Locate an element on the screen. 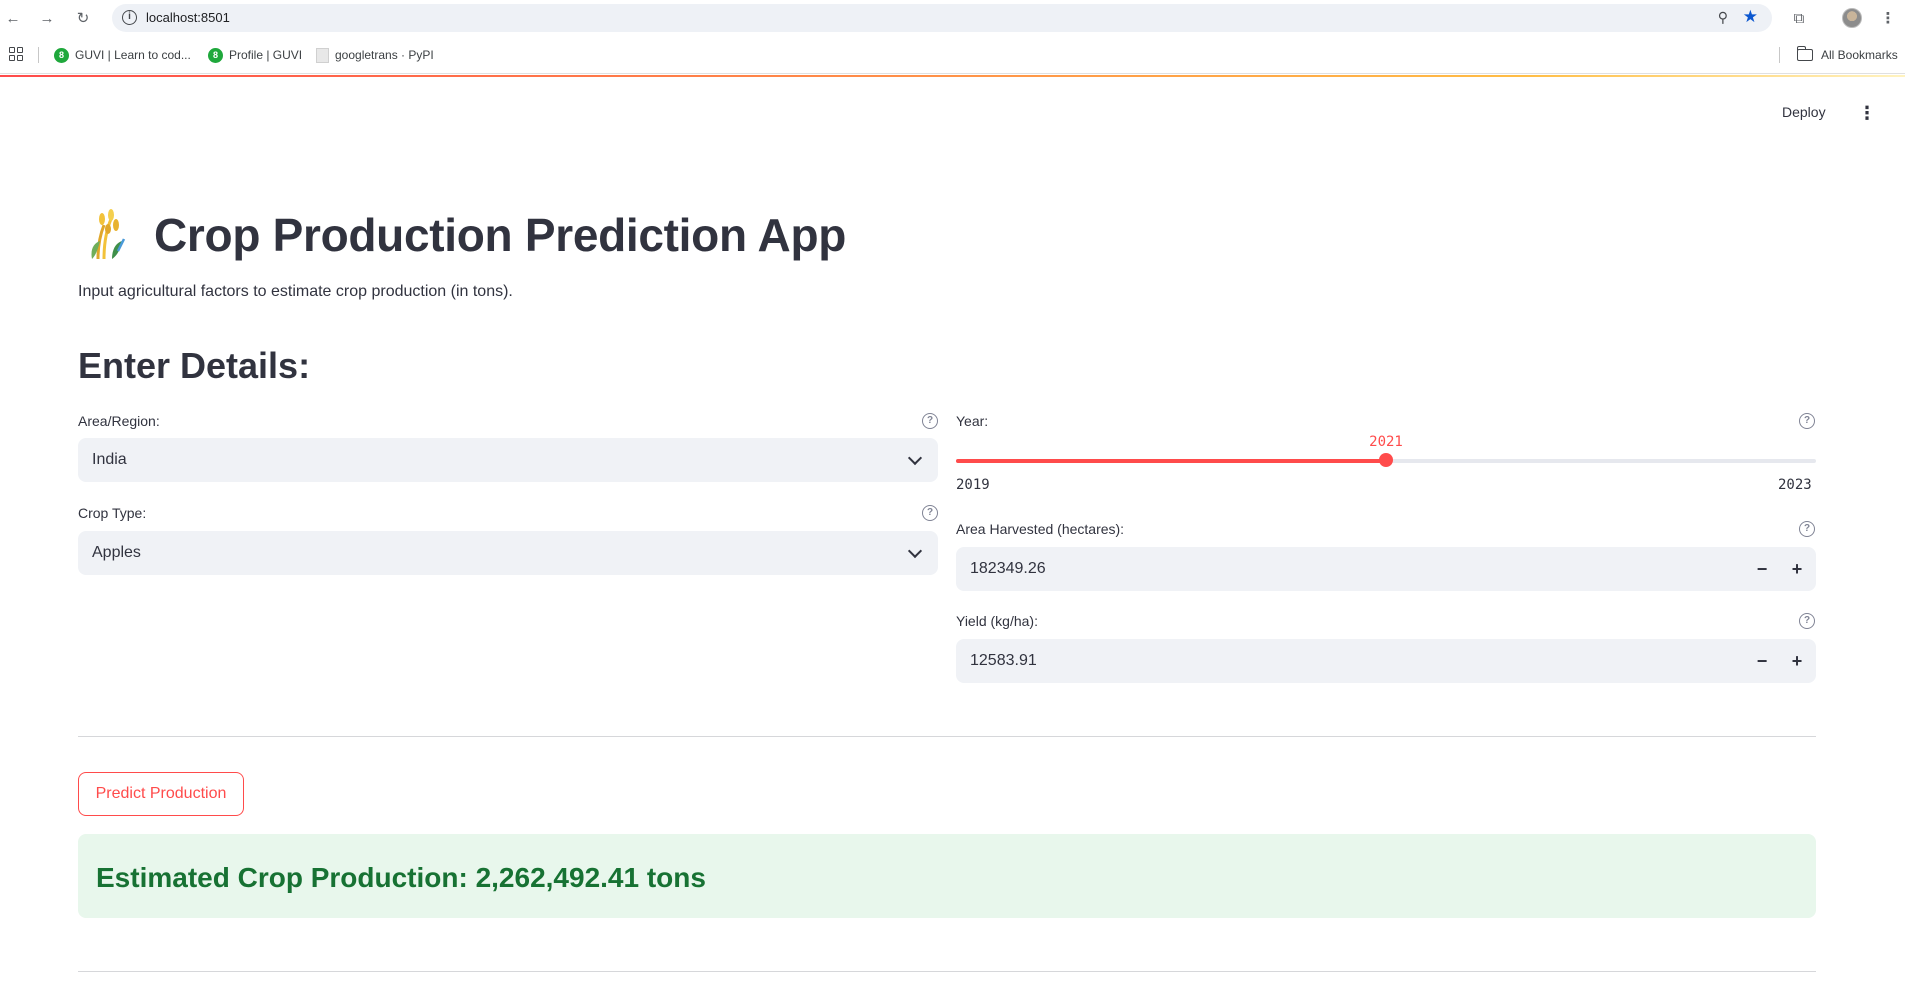 The height and width of the screenshot is (984, 1905). all-bookmarks-button: All Bookmarks is located at coordinates (1847, 55).